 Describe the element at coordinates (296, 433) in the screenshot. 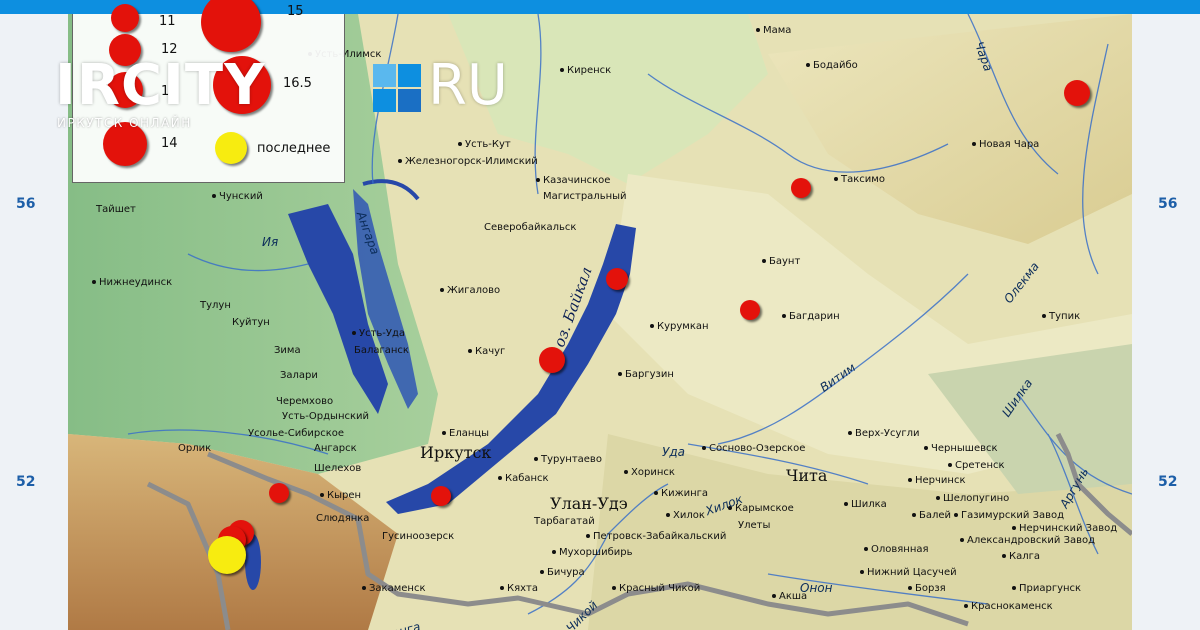

I see `city-label: Усолье-Сибирское` at that location.